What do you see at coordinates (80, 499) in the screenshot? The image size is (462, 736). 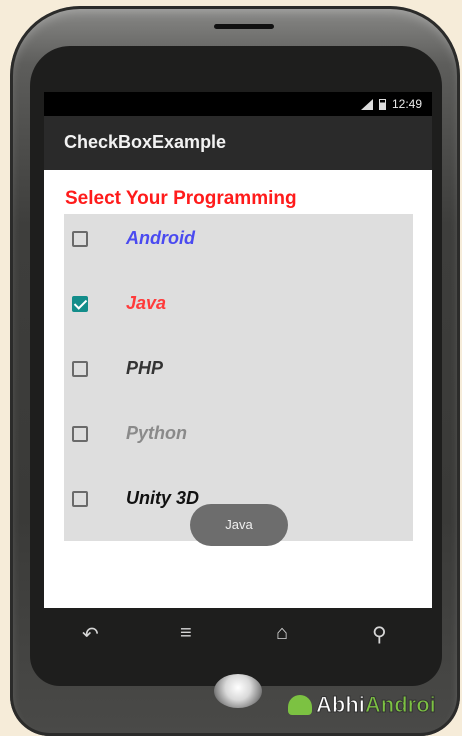 I see `checkbox-unity` at bounding box center [80, 499].